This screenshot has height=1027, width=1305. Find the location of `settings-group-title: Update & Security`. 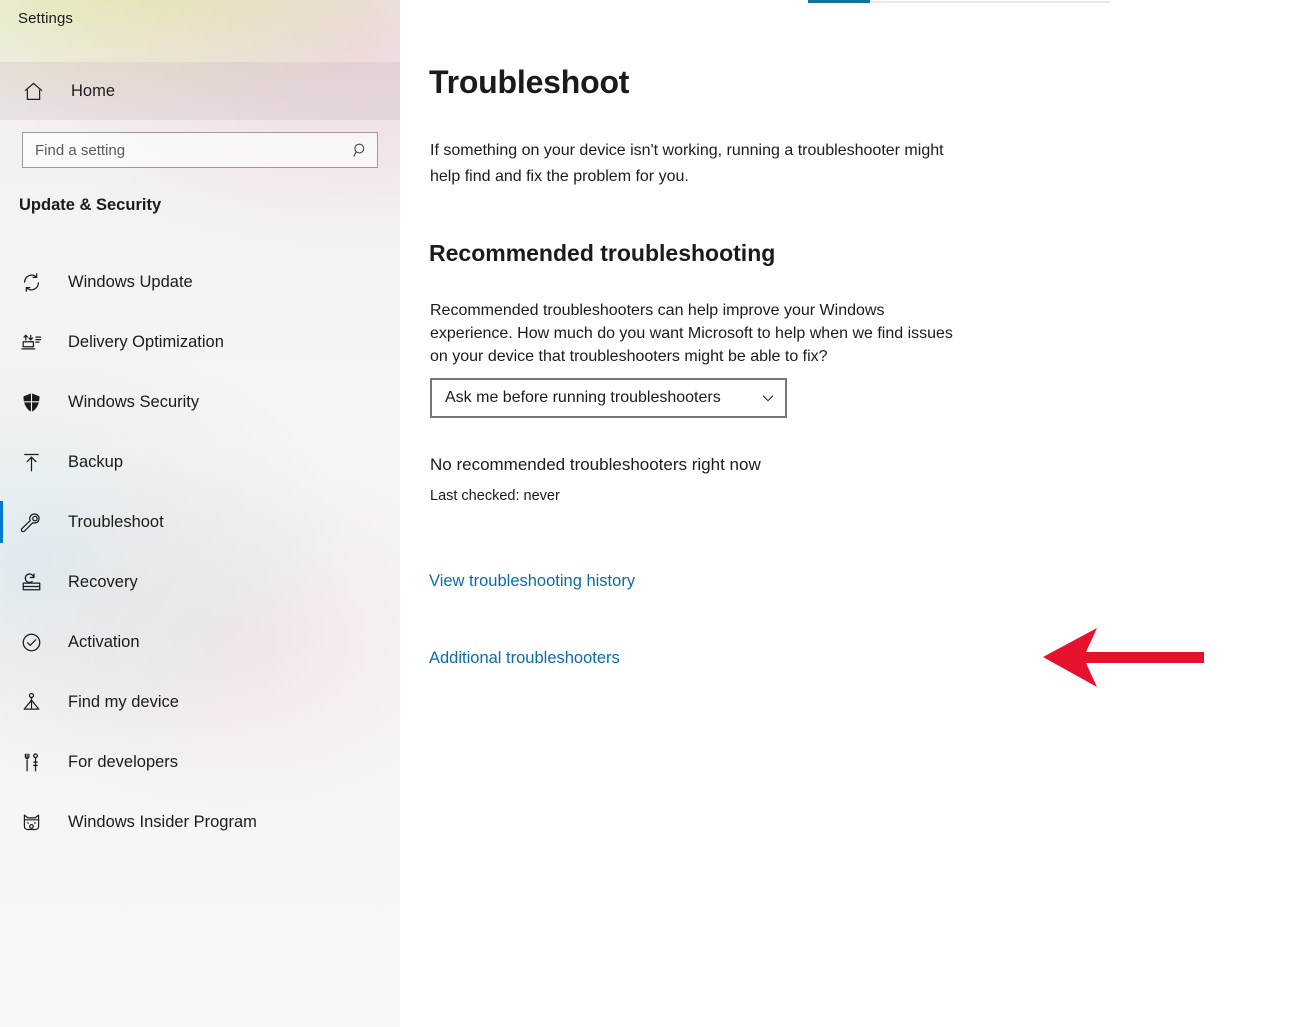

settings-group-title: Update & Security is located at coordinates (90, 205).